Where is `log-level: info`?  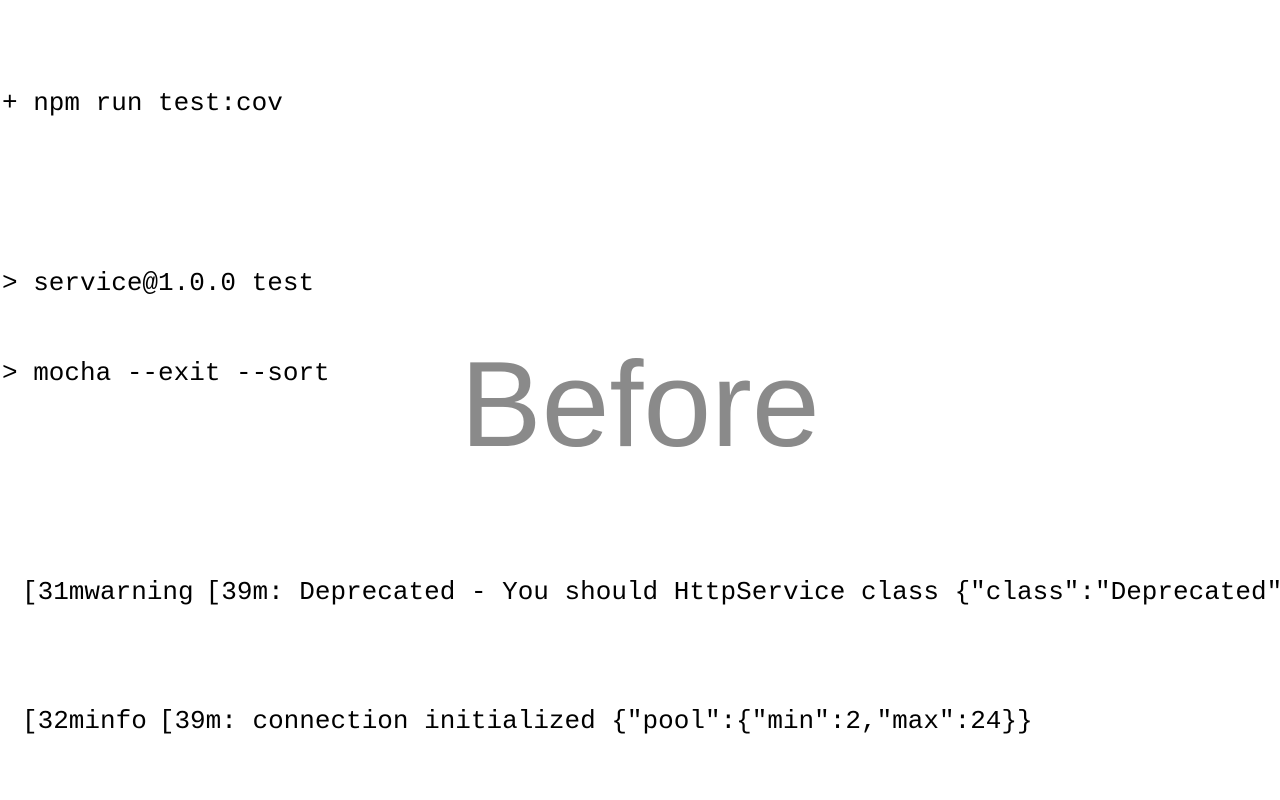
log-level: info is located at coordinates (115, 721).